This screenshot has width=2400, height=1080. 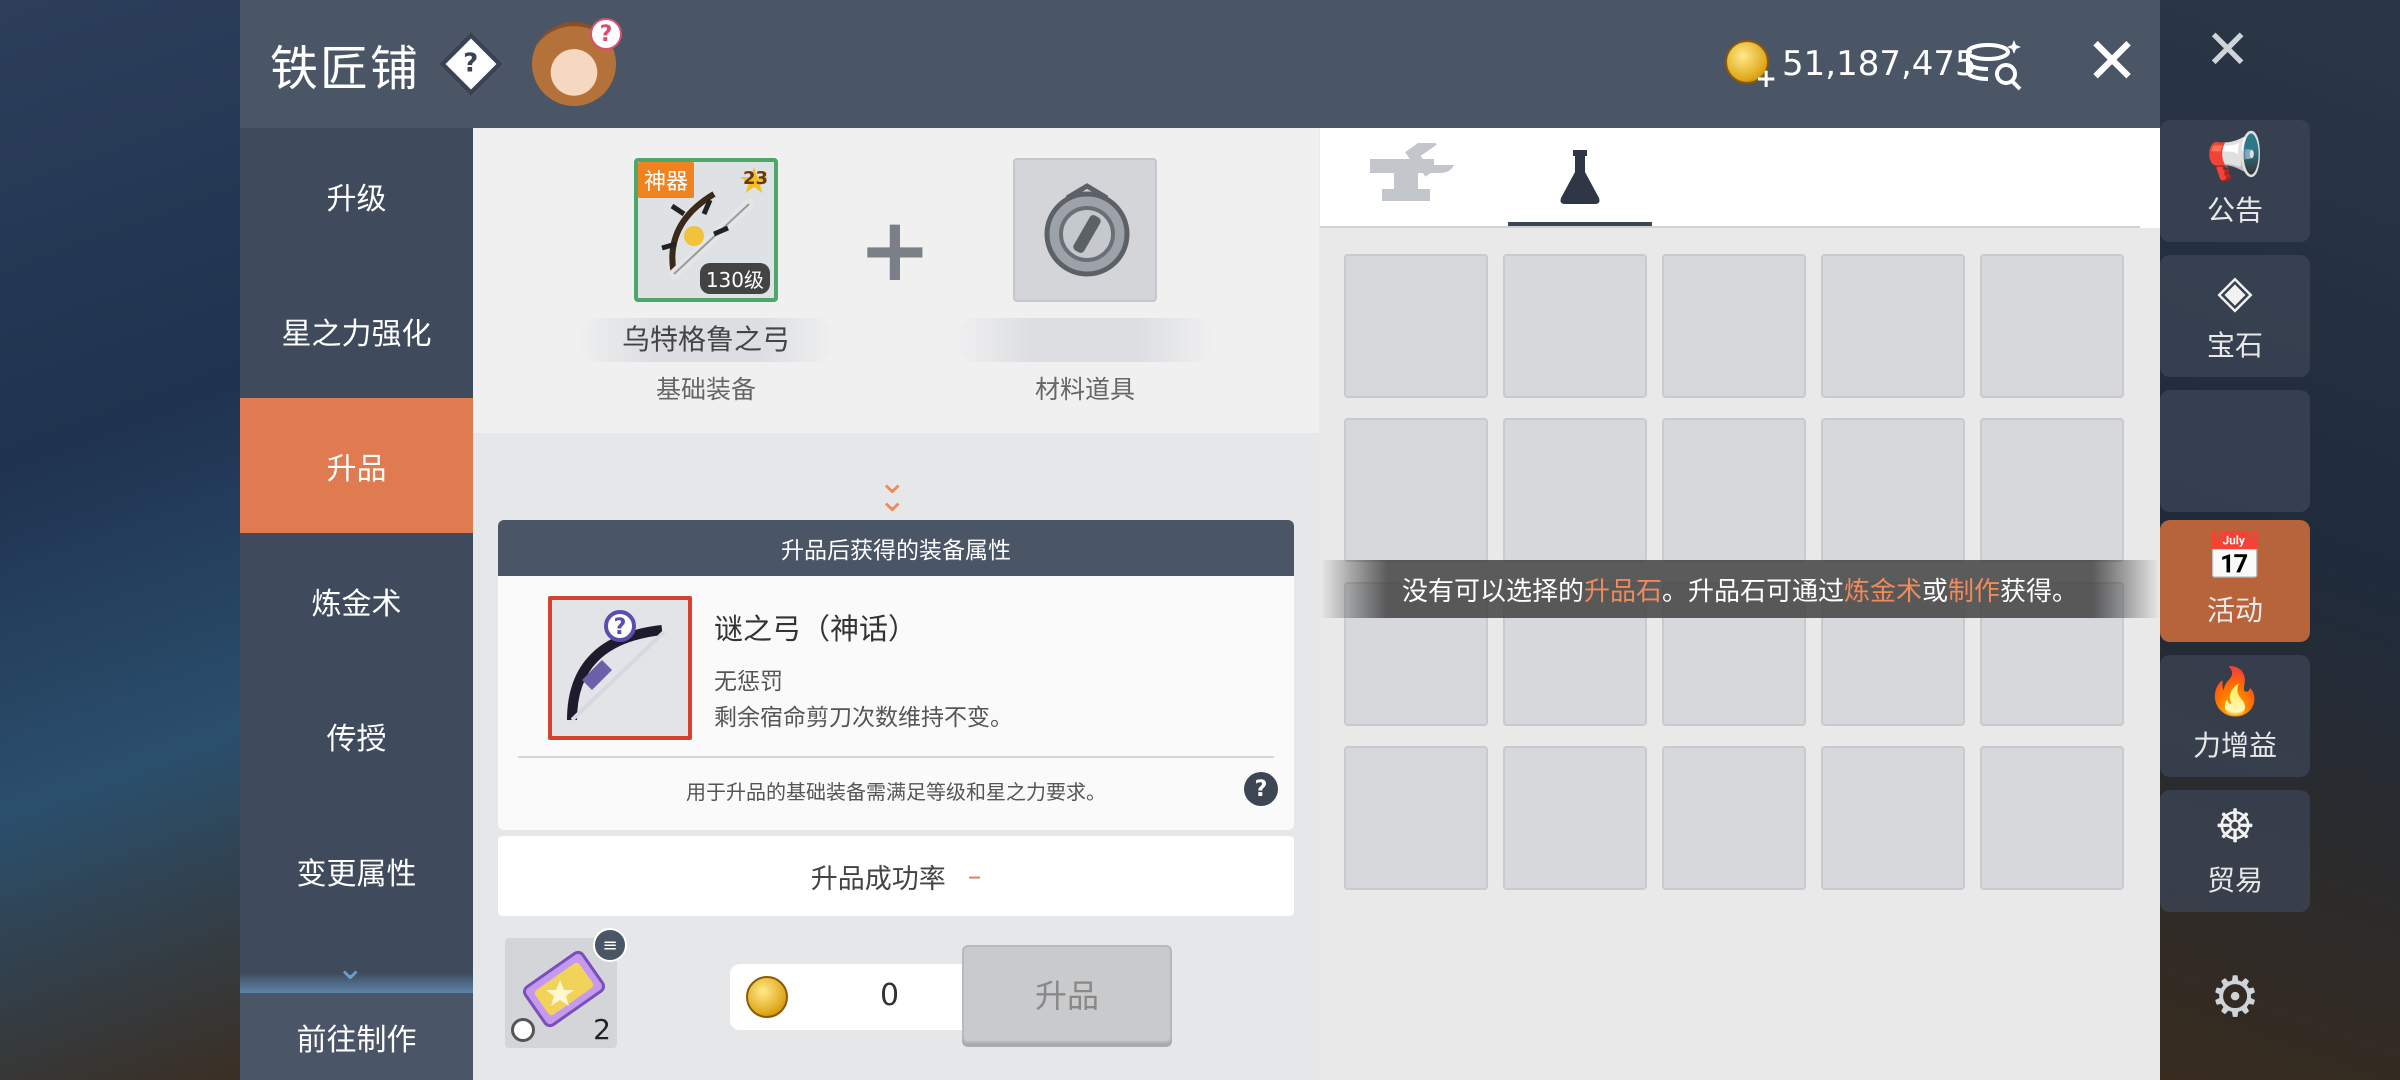 What do you see at coordinates (1492, 591) in the screenshot?
I see `empty-message-part1: 没有可以选择的` at bounding box center [1492, 591].